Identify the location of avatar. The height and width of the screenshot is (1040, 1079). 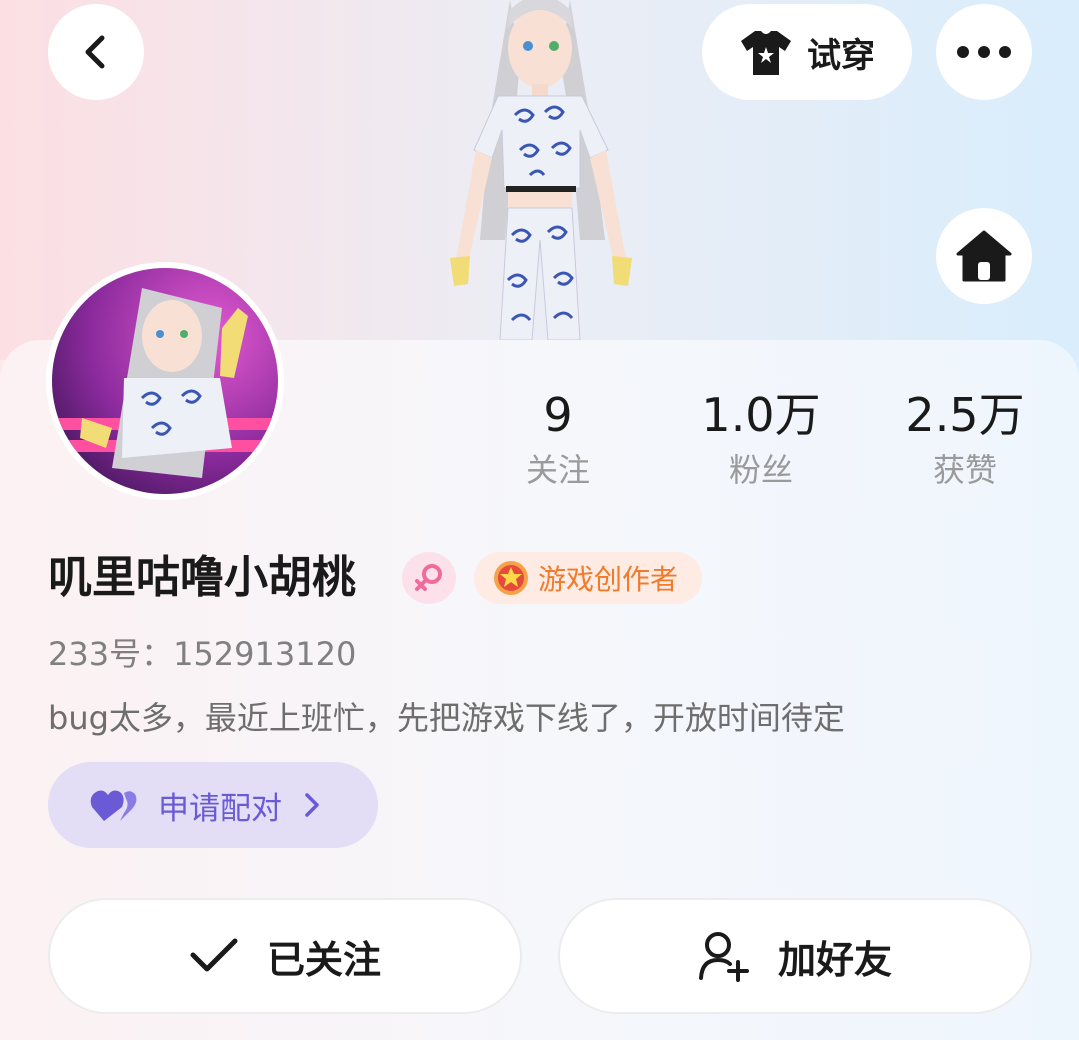
(165, 381).